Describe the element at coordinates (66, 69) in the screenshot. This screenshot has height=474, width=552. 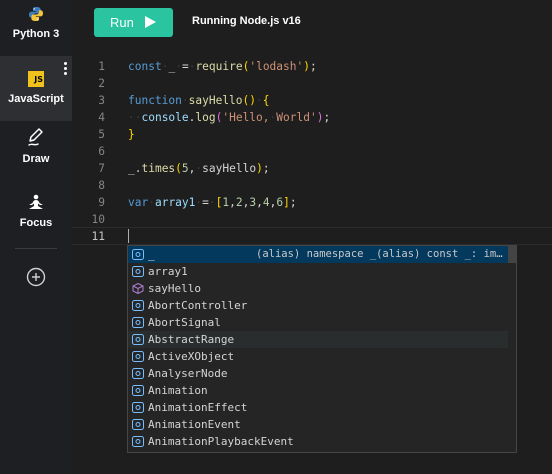
I see `kebab-menu-icon` at that location.